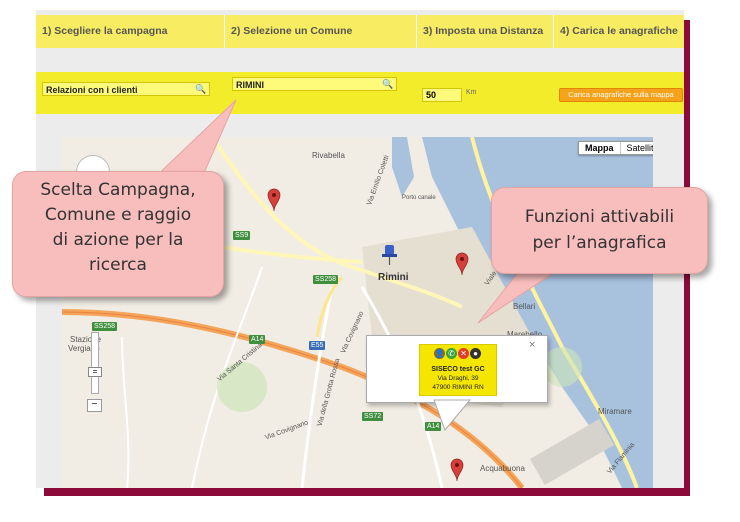 The image size is (740, 522). I want to click on distance-input: 50, so click(442, 95).